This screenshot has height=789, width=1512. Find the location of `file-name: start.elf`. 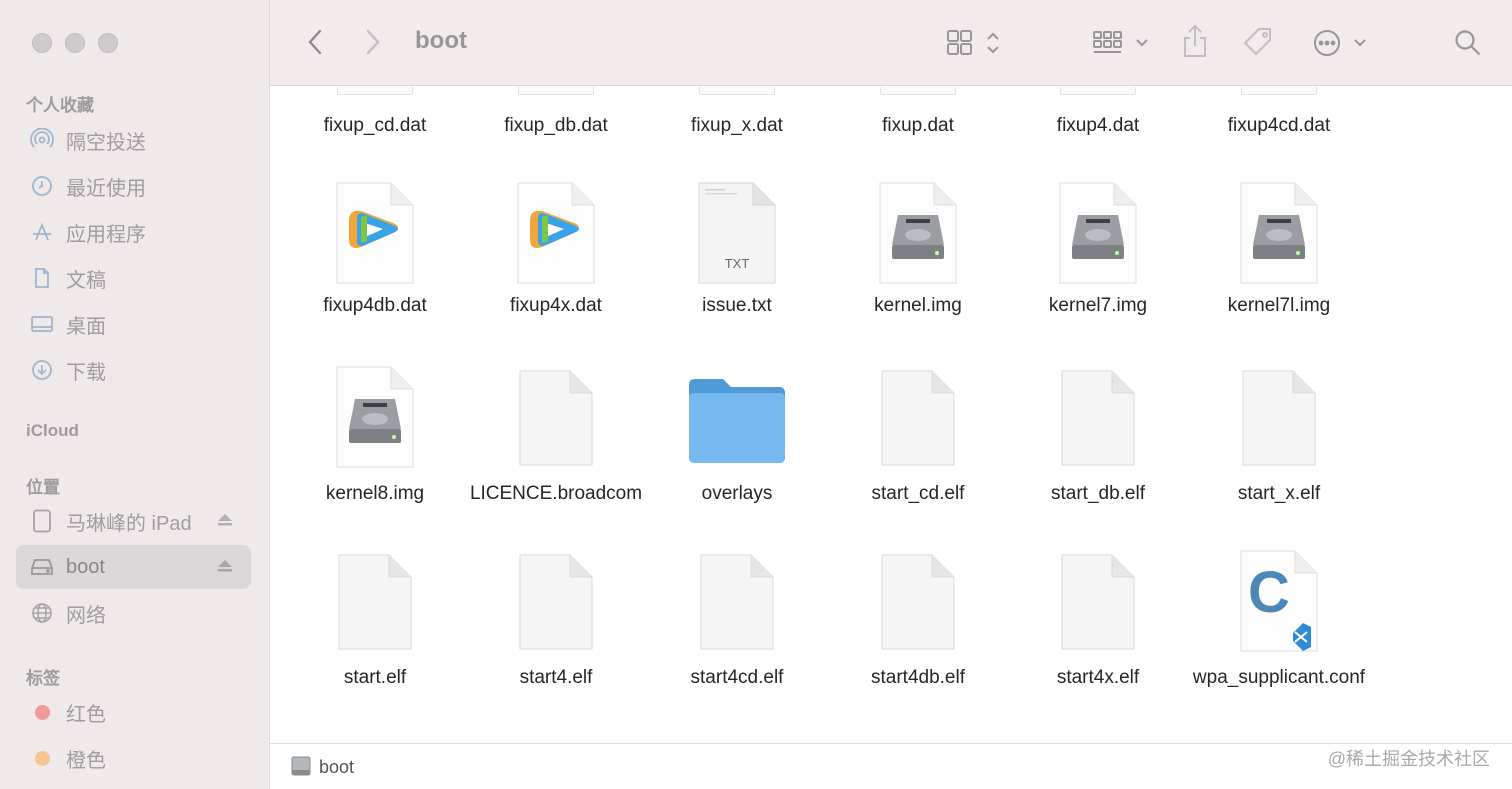

file-name: start.elf is located at coordinates (375, 677).